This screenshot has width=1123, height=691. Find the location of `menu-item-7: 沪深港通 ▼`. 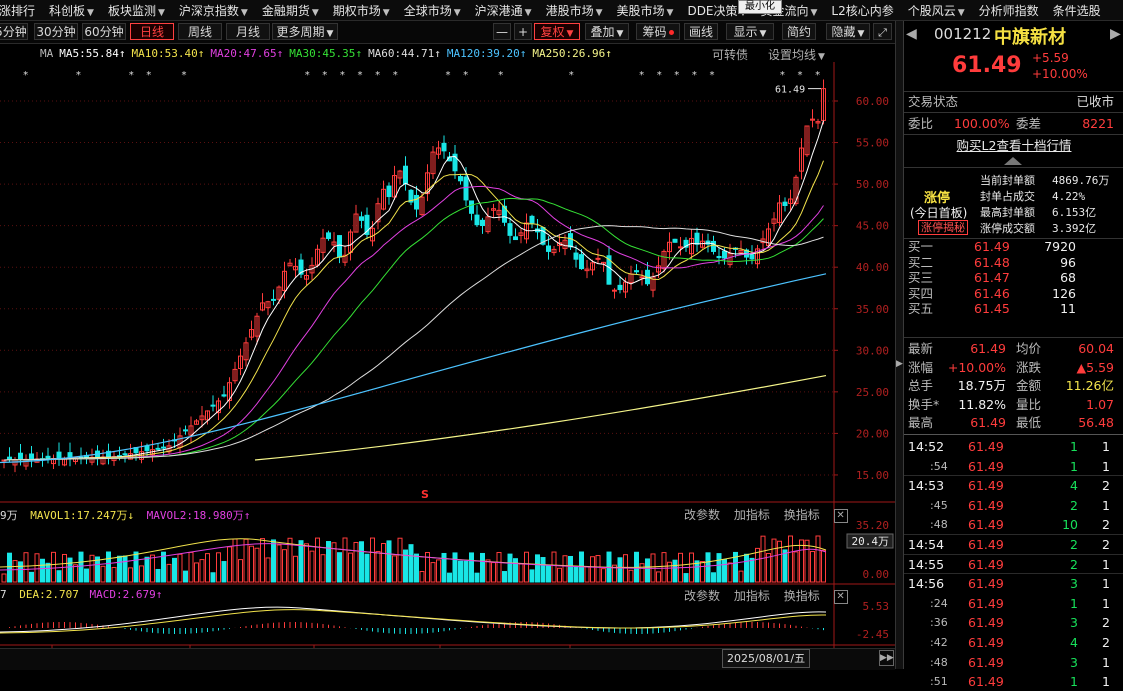

menu-item-7: 沪深港通 ▼ is located at coordinates (503, 10).